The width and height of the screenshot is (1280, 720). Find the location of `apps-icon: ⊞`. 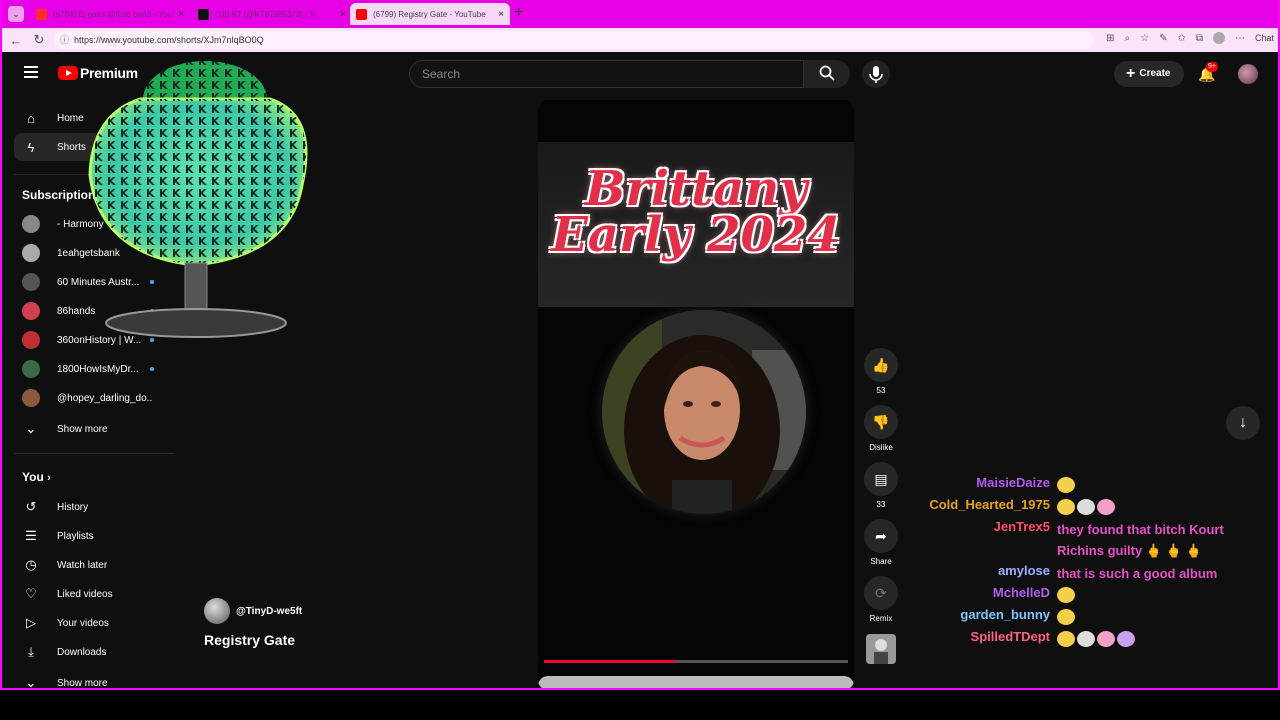

apps-icon: ⊞ is located at coordinates (1110, 38).